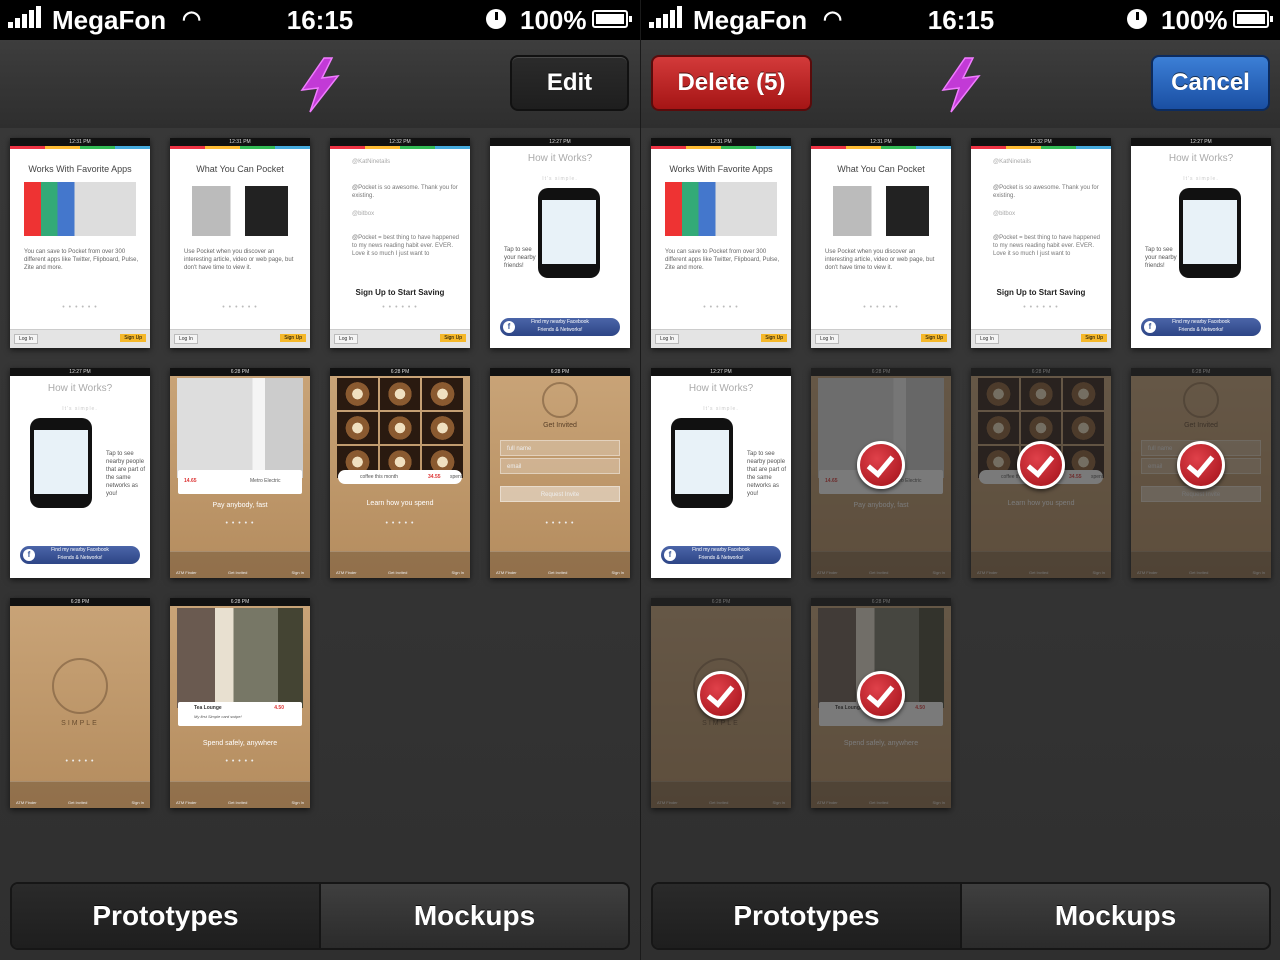  I want to click on nav-bar: Delete (5) Cancel, so click(960, 84).